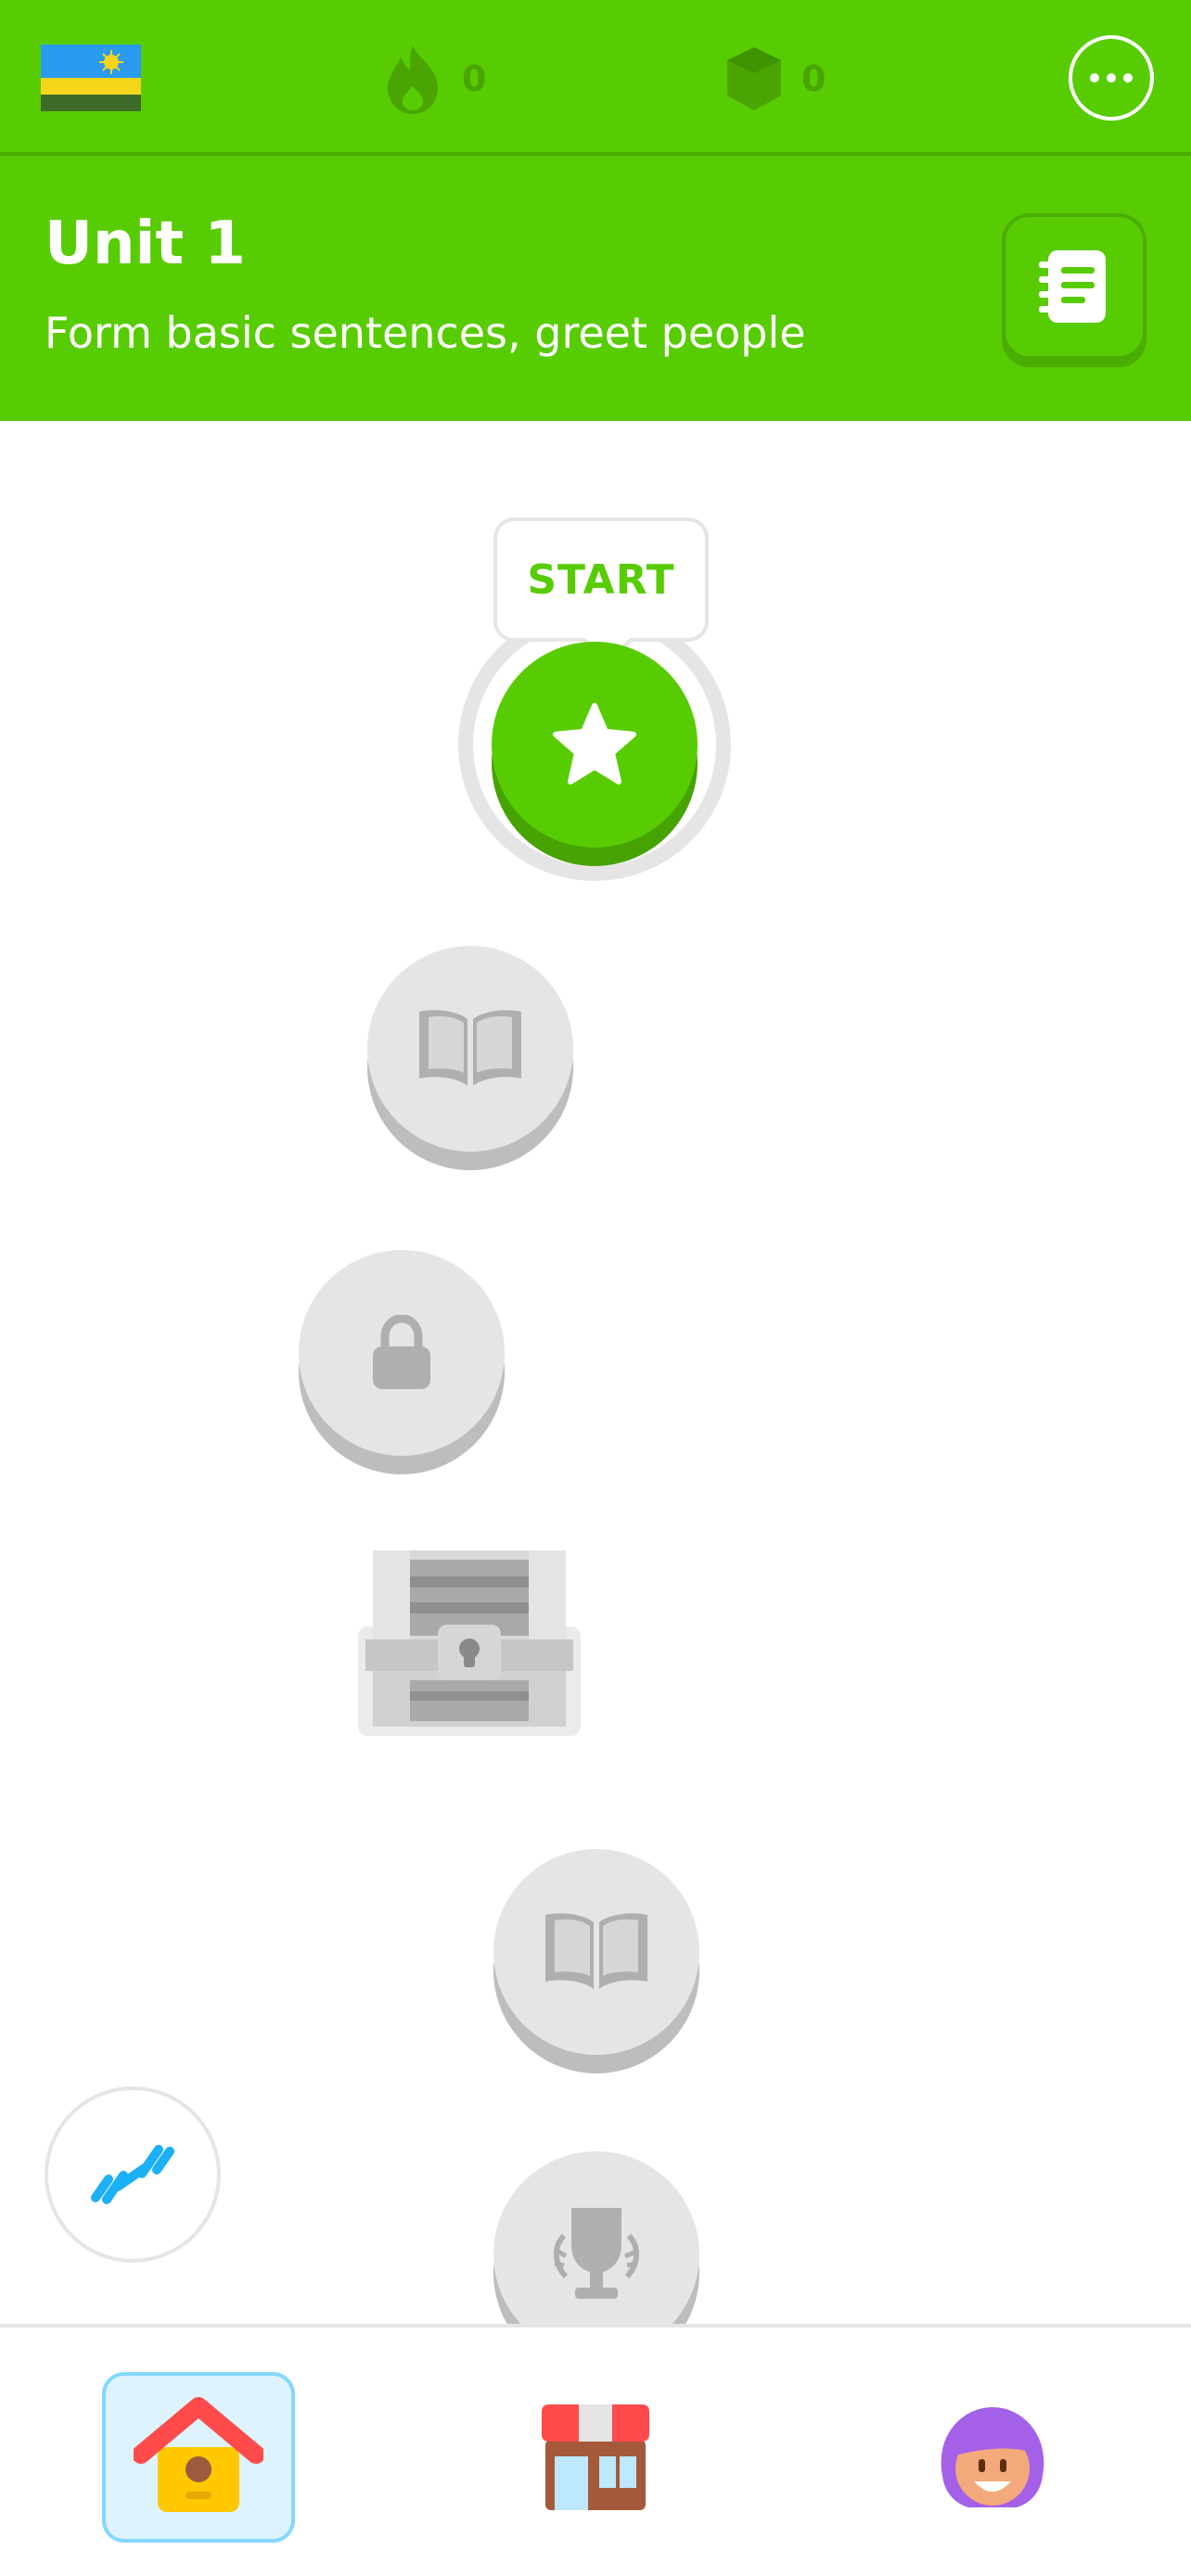  I want to click on bottom-nav, so click(595, 2450).